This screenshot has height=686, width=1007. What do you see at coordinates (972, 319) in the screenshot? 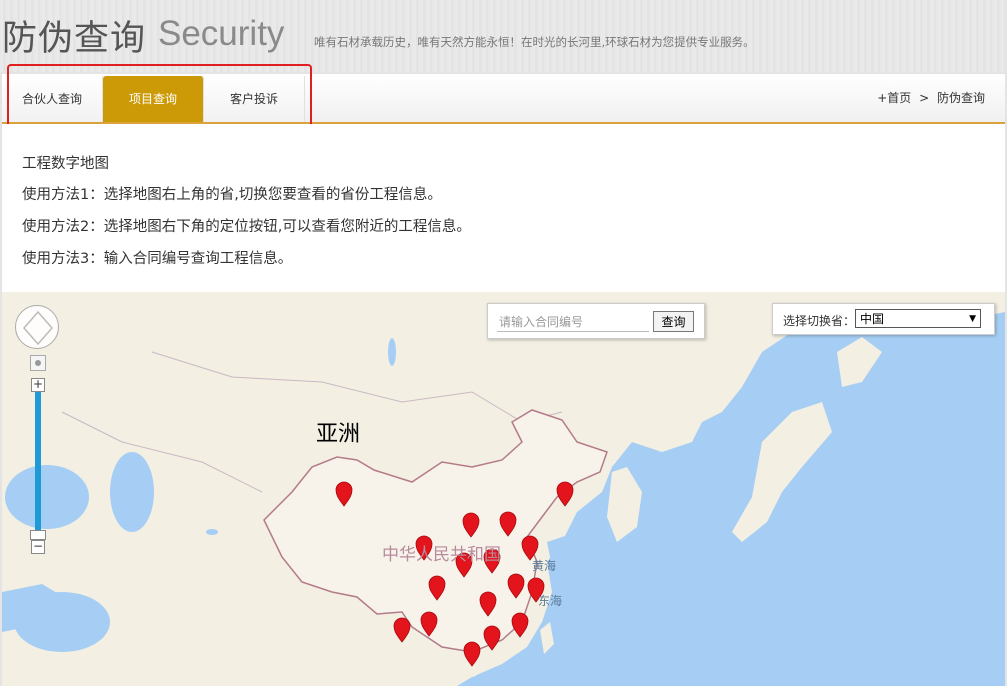
I see `chevron-down-icon: ▼` at bounding box center [972, 319].